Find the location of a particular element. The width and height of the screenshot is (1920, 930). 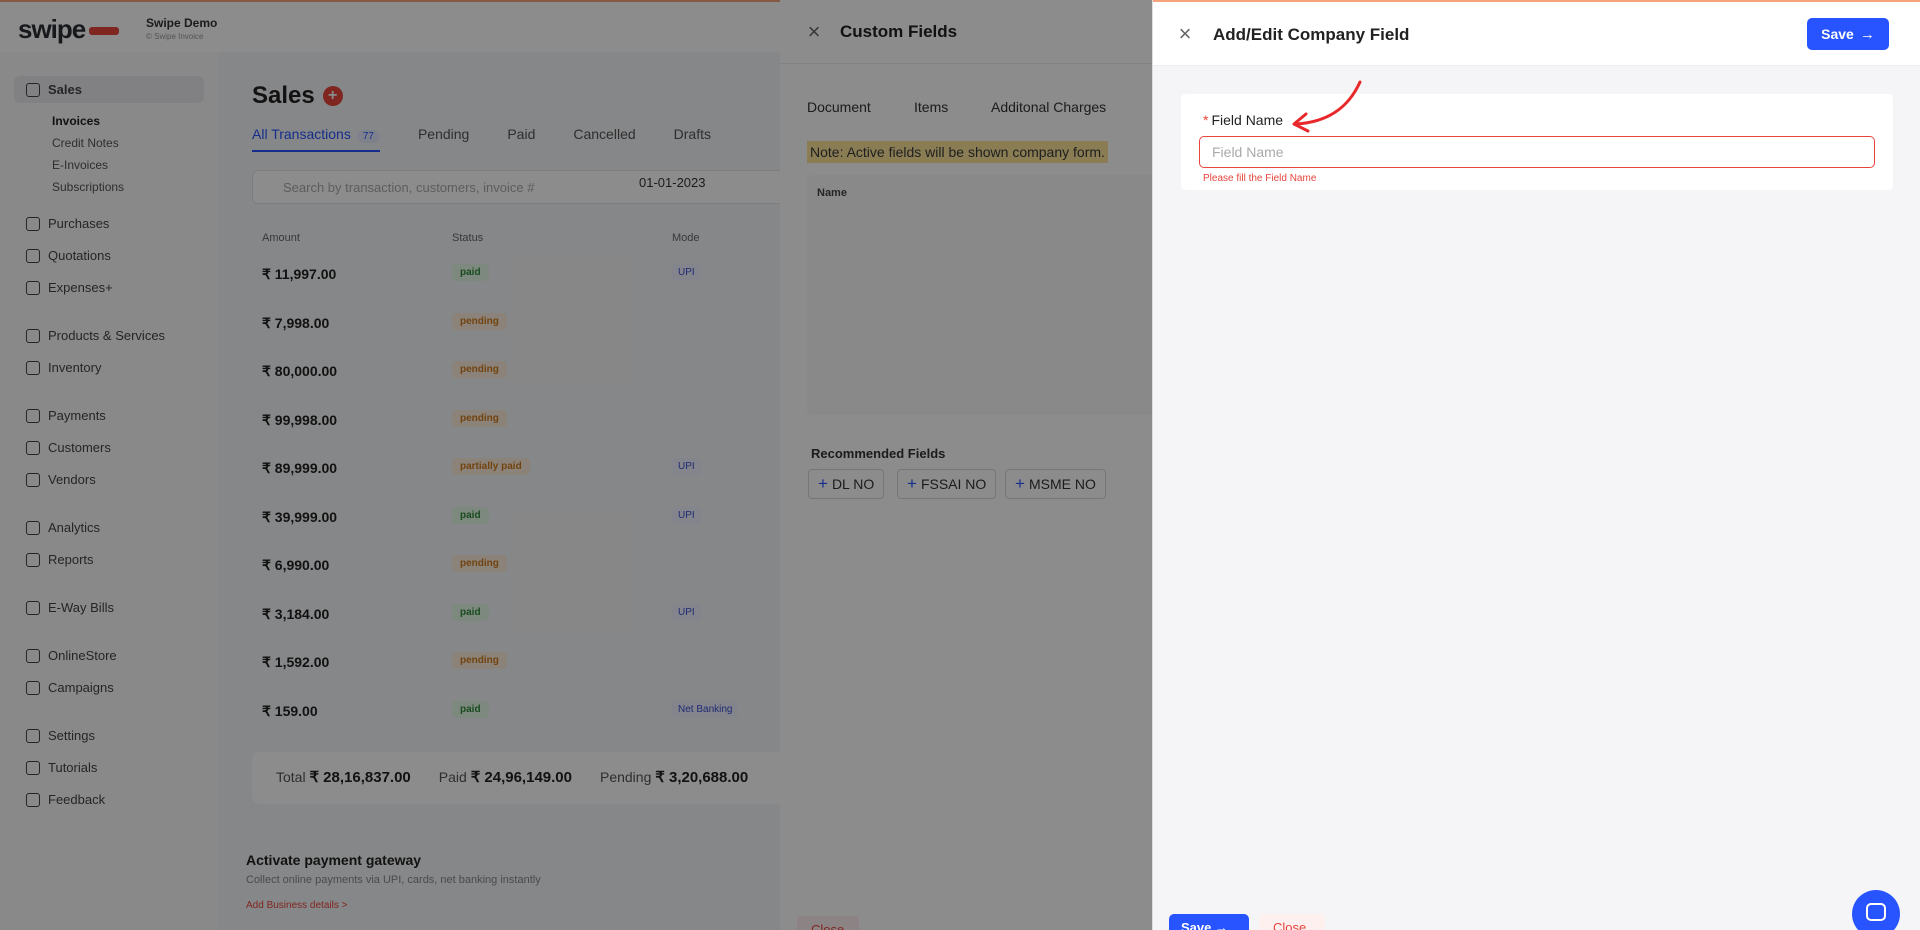

save-button: Save → is located at coordinates (1848, 34).